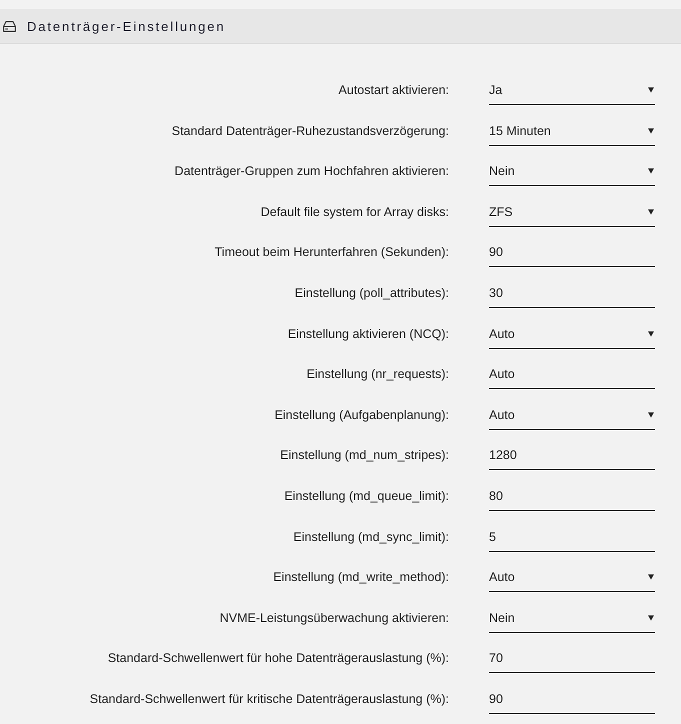 The width and height of the screenshot is (681, 724). Describe the element at coordinates (334, 618) in the screenshot. I see `setting-label: NVME-Leistungsüberwachung aktivieren:` at that location.